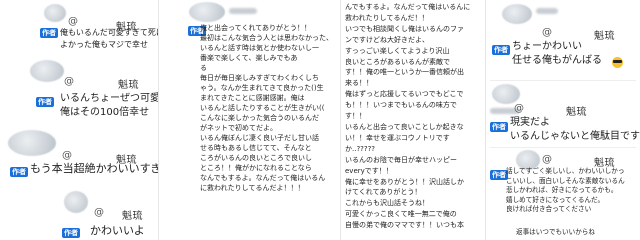 Image resolution: width=640 pixels, height=240 pixels. What do you see at coordinates (109, 105) in the screenshot?
I see `reply-text: いるんちょーぜつ可愛いよ？ 俺はその100倍幸せ` at bounding box center [109, 105].